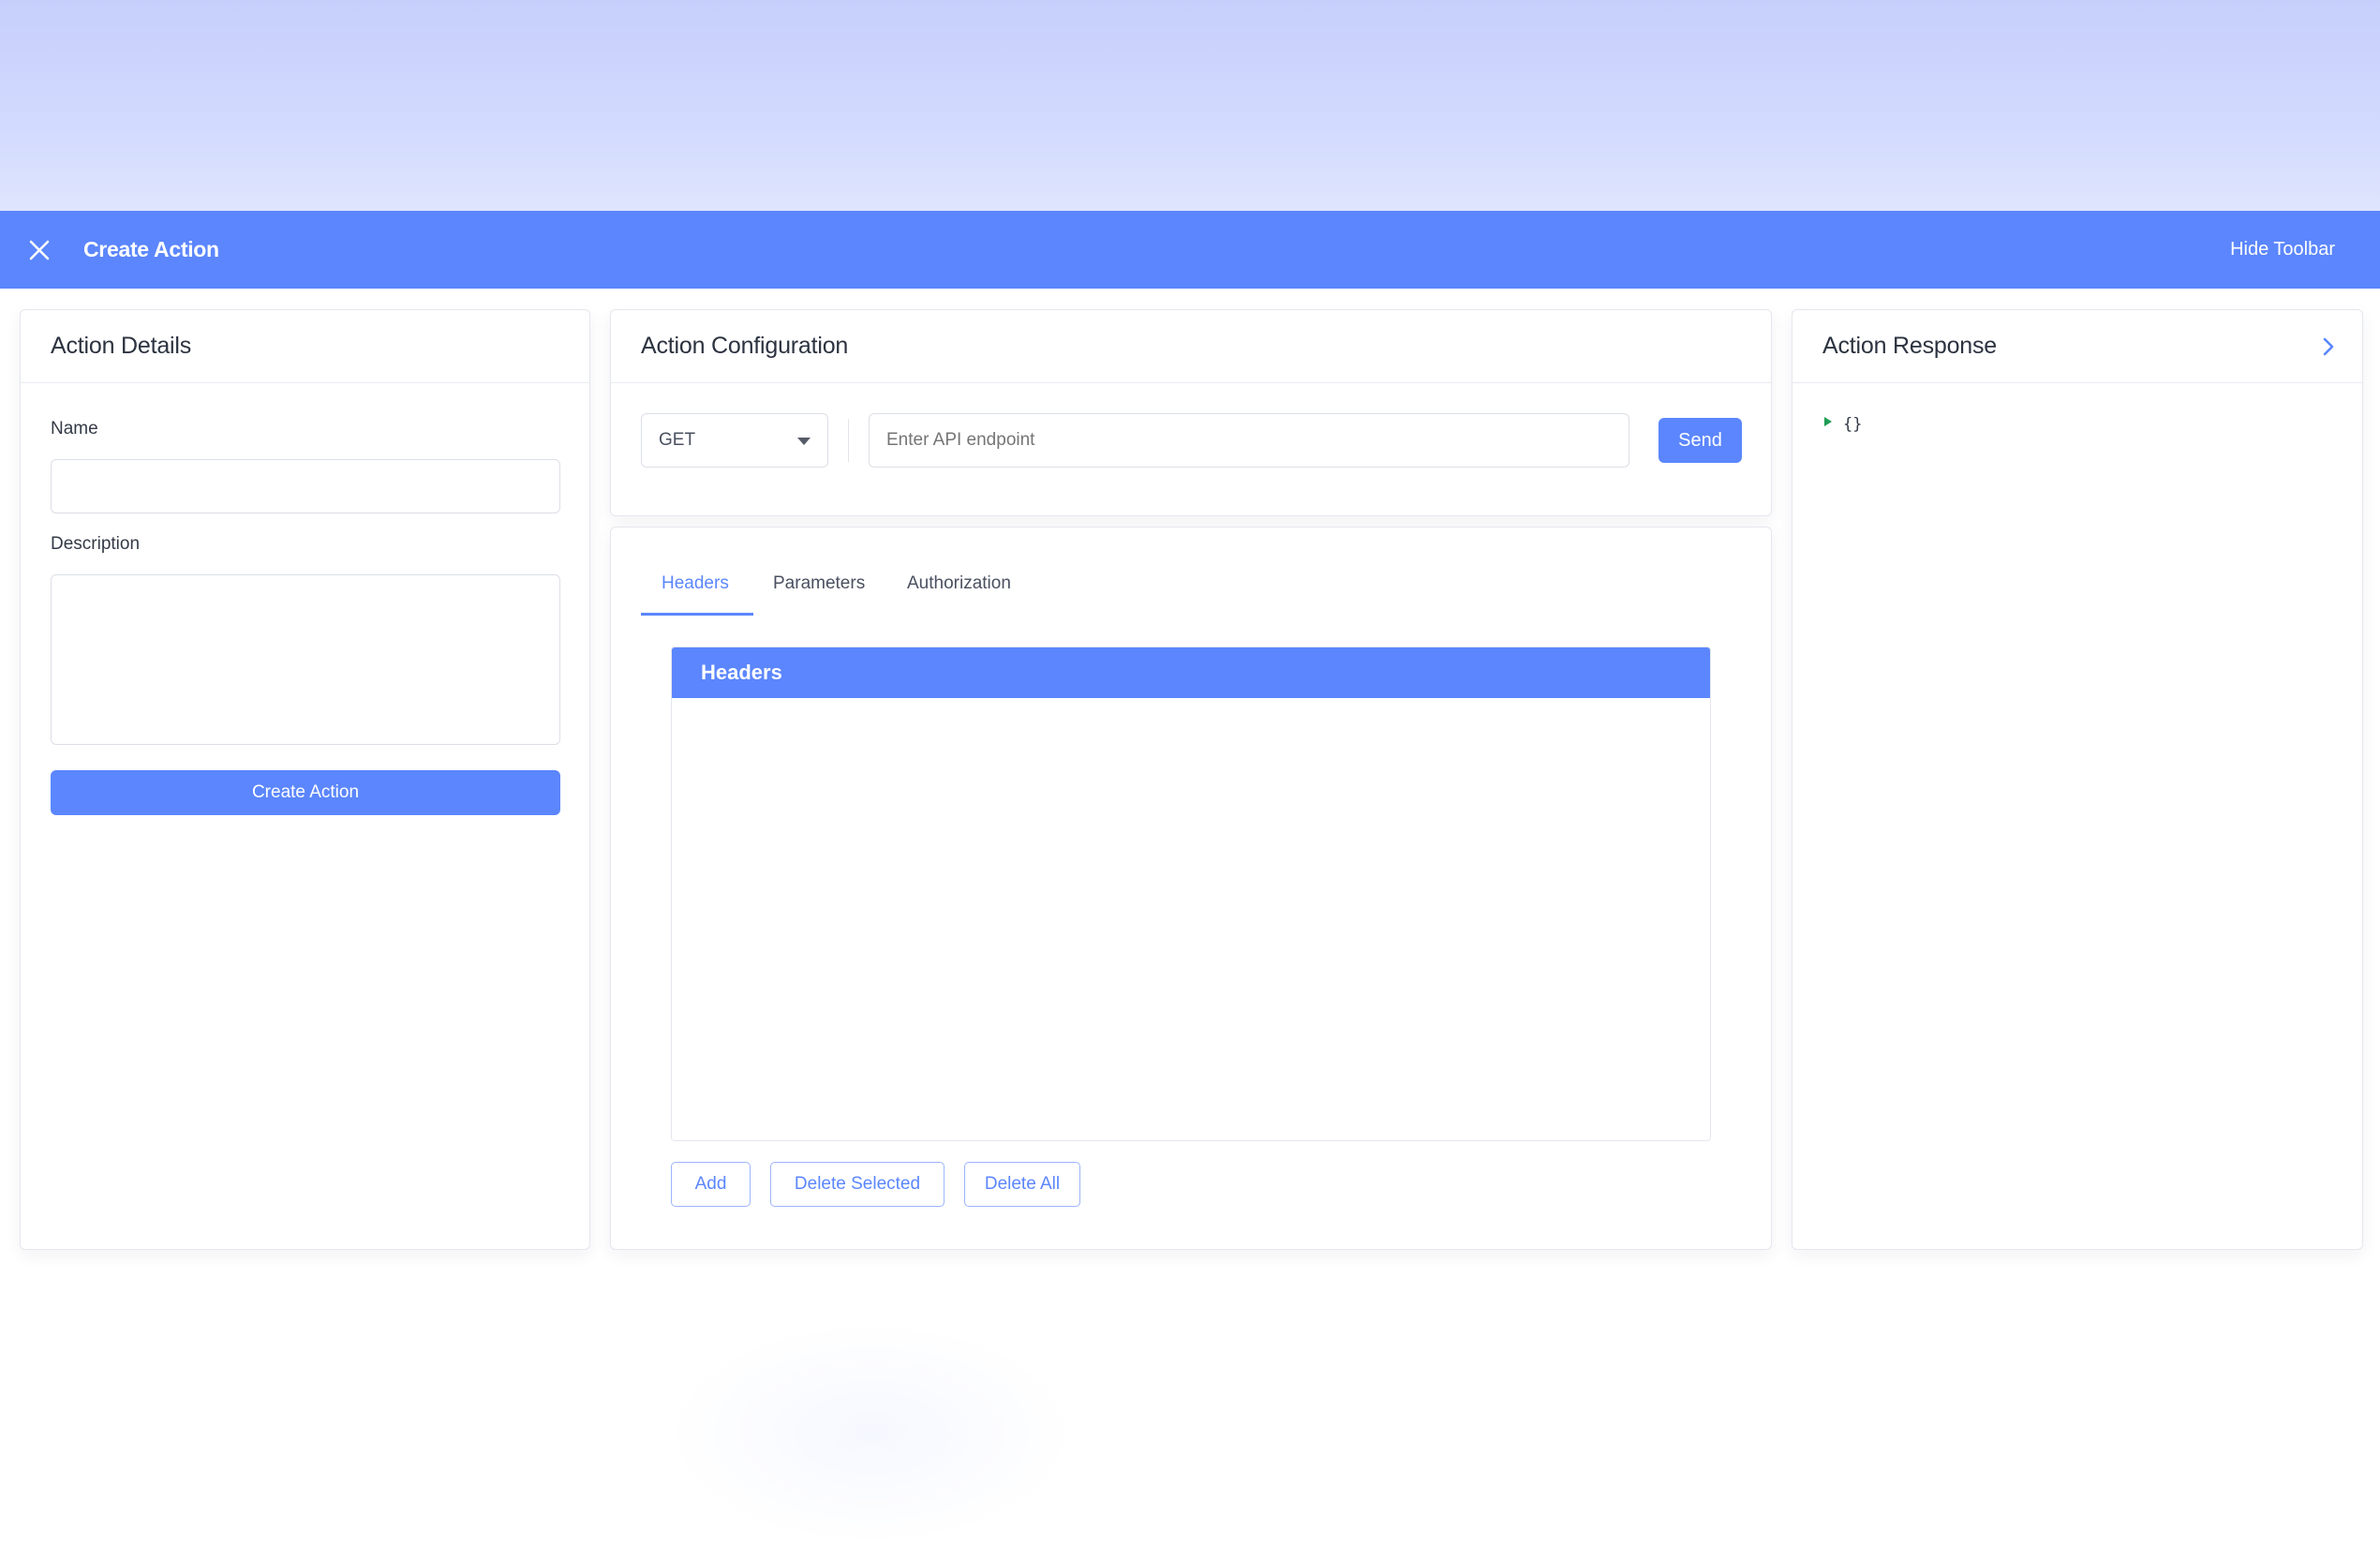  Describe the element at coordinates (2077, 346) in the screenshot. I see `action-response-heading: Action Response` at that location.